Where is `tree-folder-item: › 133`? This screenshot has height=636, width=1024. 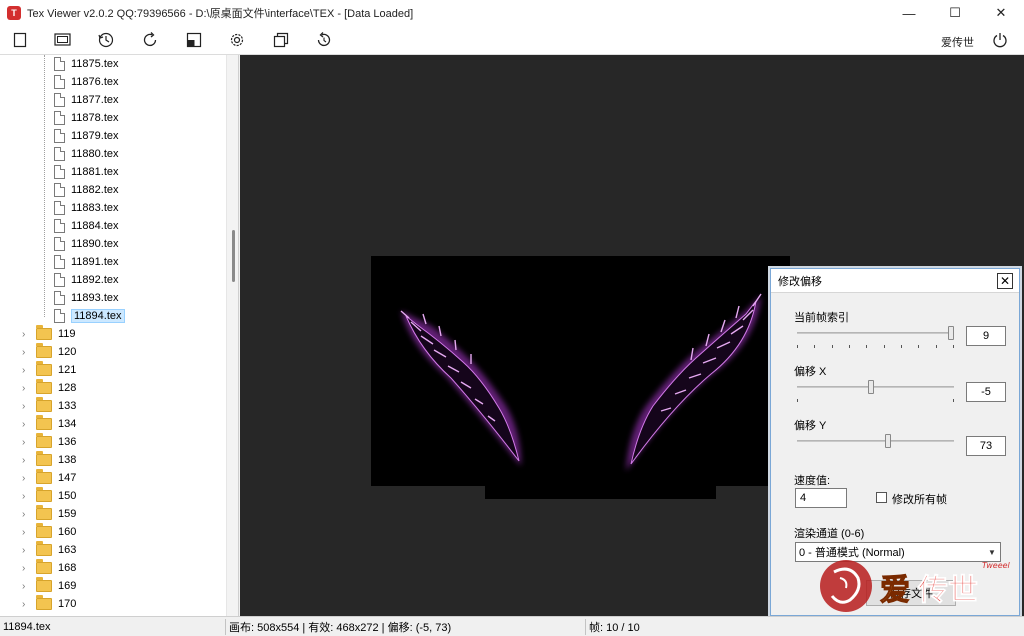
tree-folder-item: › 133 is located at coordinates (49, 406).